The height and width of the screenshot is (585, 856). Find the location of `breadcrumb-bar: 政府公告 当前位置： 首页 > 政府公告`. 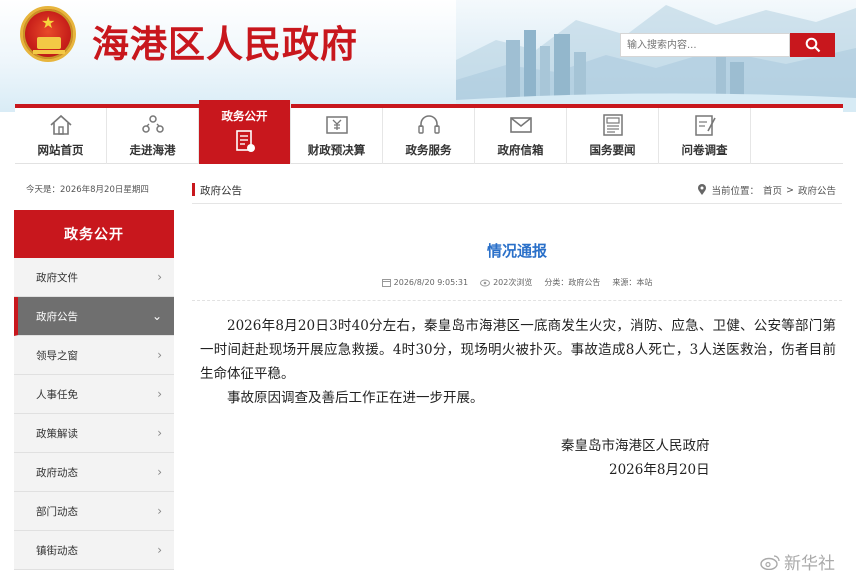

breadcrumb-bar: 政府公告 当前位置： 首页 > 政府公告 is located at coordinates (517, 190).